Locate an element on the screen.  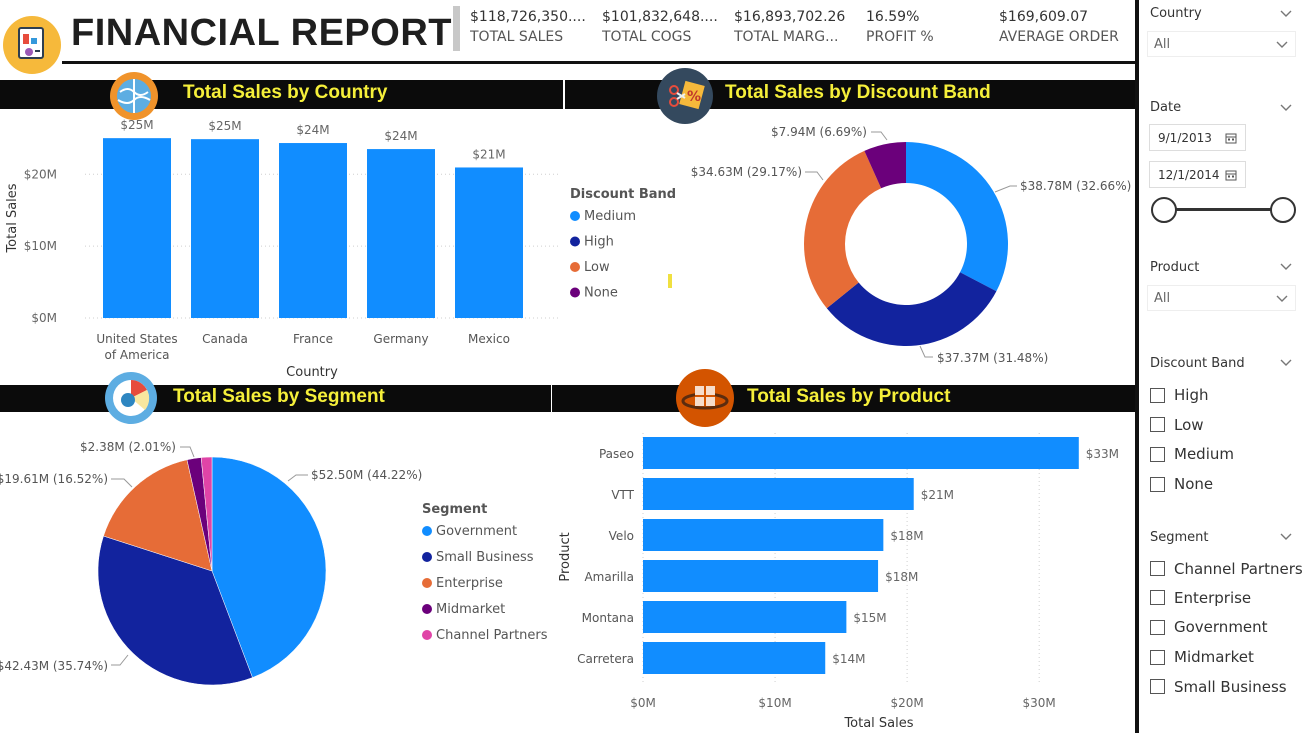
legend-item: Midmarket is located at coordinates (470, 609).